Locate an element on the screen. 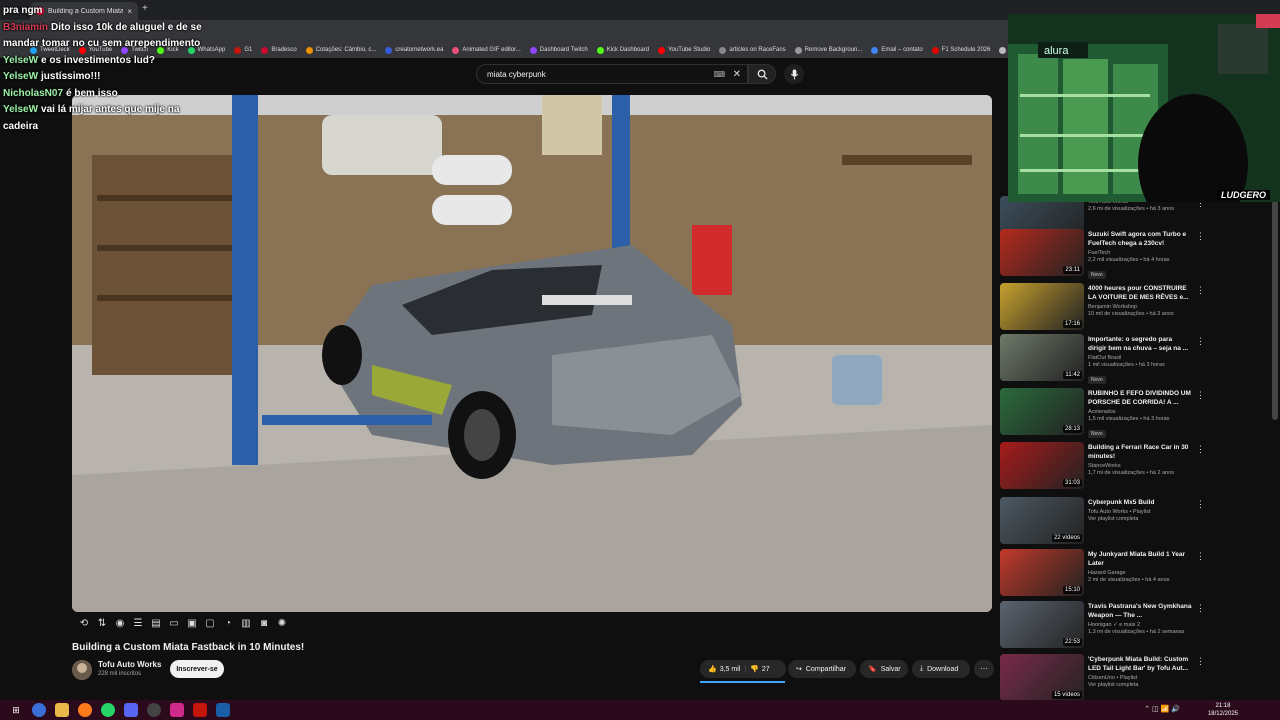 The height and width of the screenshot is (720, 1280). speed-icon: ◔ is located at coordinates (228, 623).